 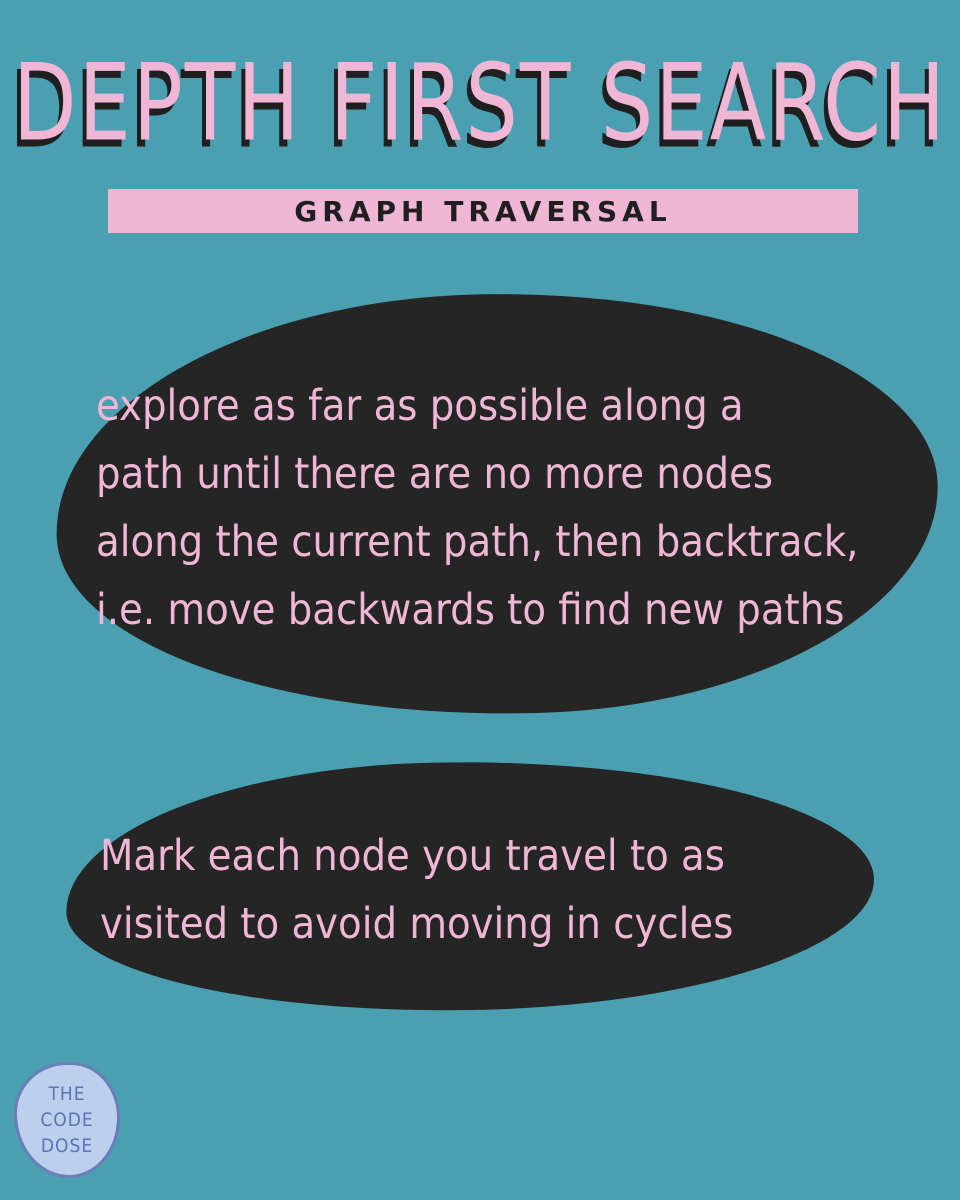 I want to click on logo-line: DOSE, so click(x=67, y=1146).